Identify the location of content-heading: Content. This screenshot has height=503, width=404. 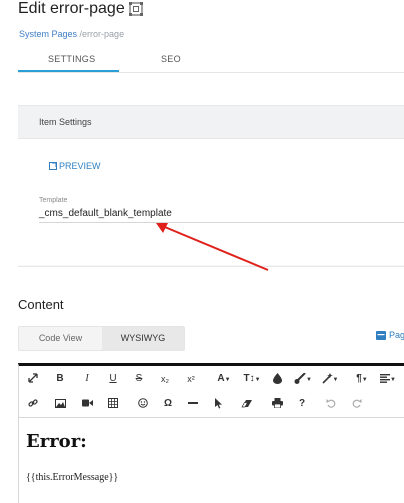
(41, 304).